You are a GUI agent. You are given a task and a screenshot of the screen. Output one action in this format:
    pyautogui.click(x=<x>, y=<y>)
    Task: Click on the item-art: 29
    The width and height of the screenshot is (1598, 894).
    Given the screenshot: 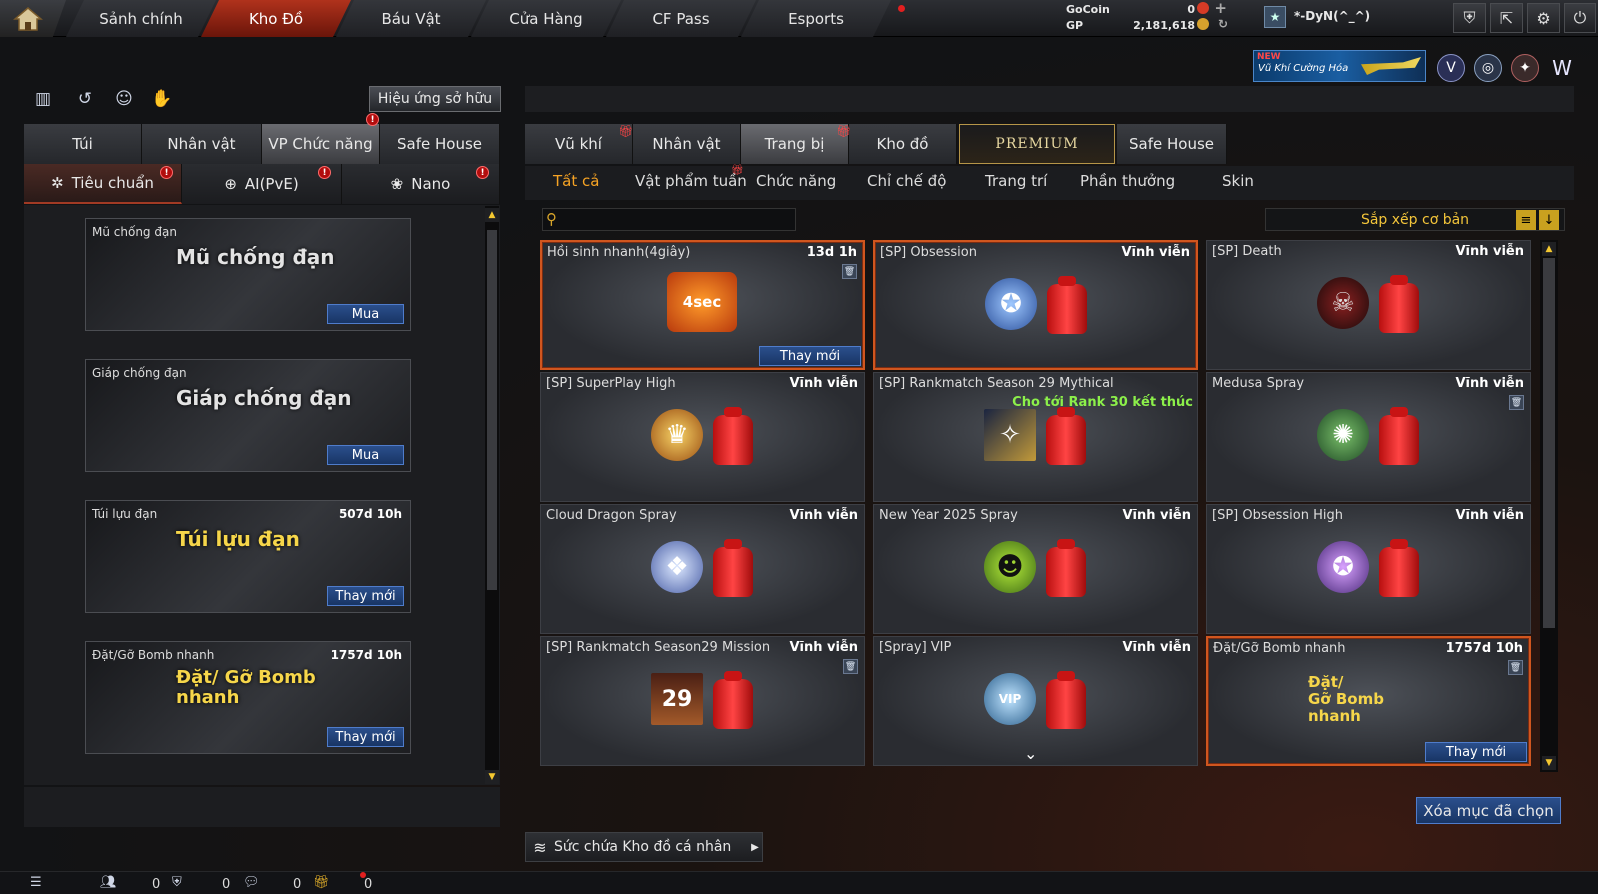 What is the action you would take?
    pyautogui.click(x=677, y=699)
    